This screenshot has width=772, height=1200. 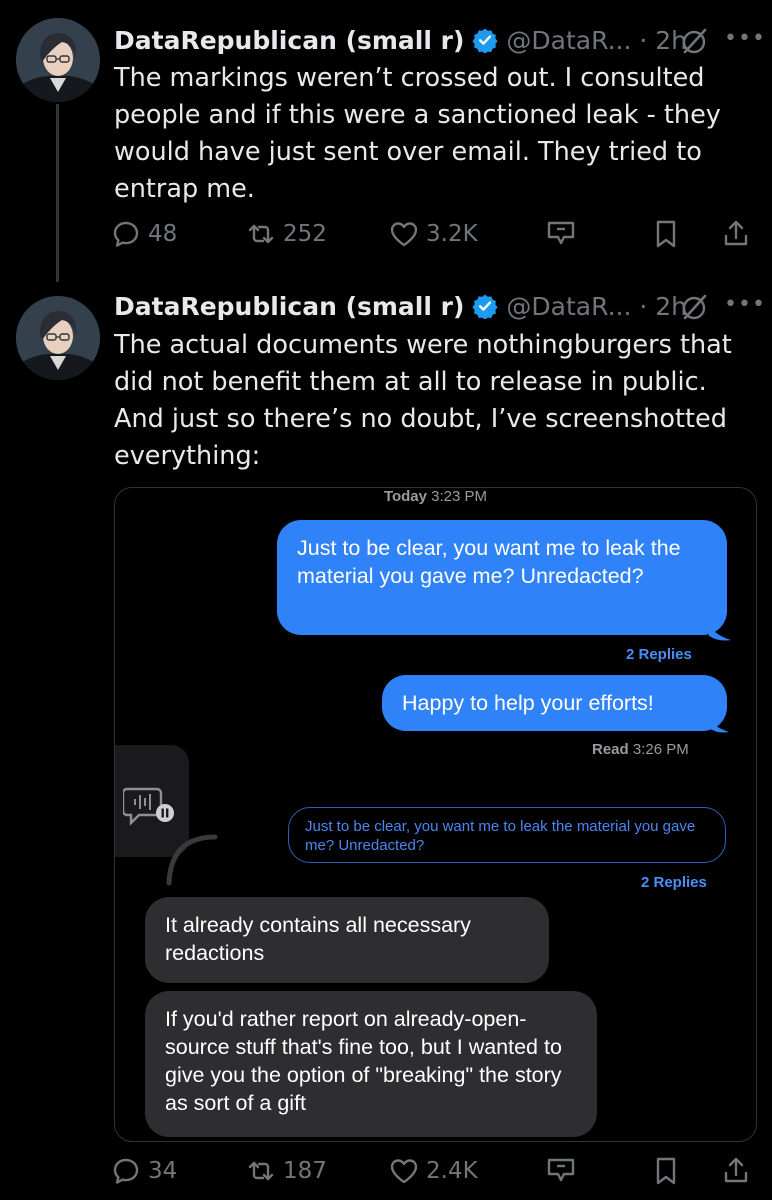 What do you see at coordinates (674, 882) in the screenshot?
I see `quoted-message-replies: 2 Replies` at bounding box center [674, 882].